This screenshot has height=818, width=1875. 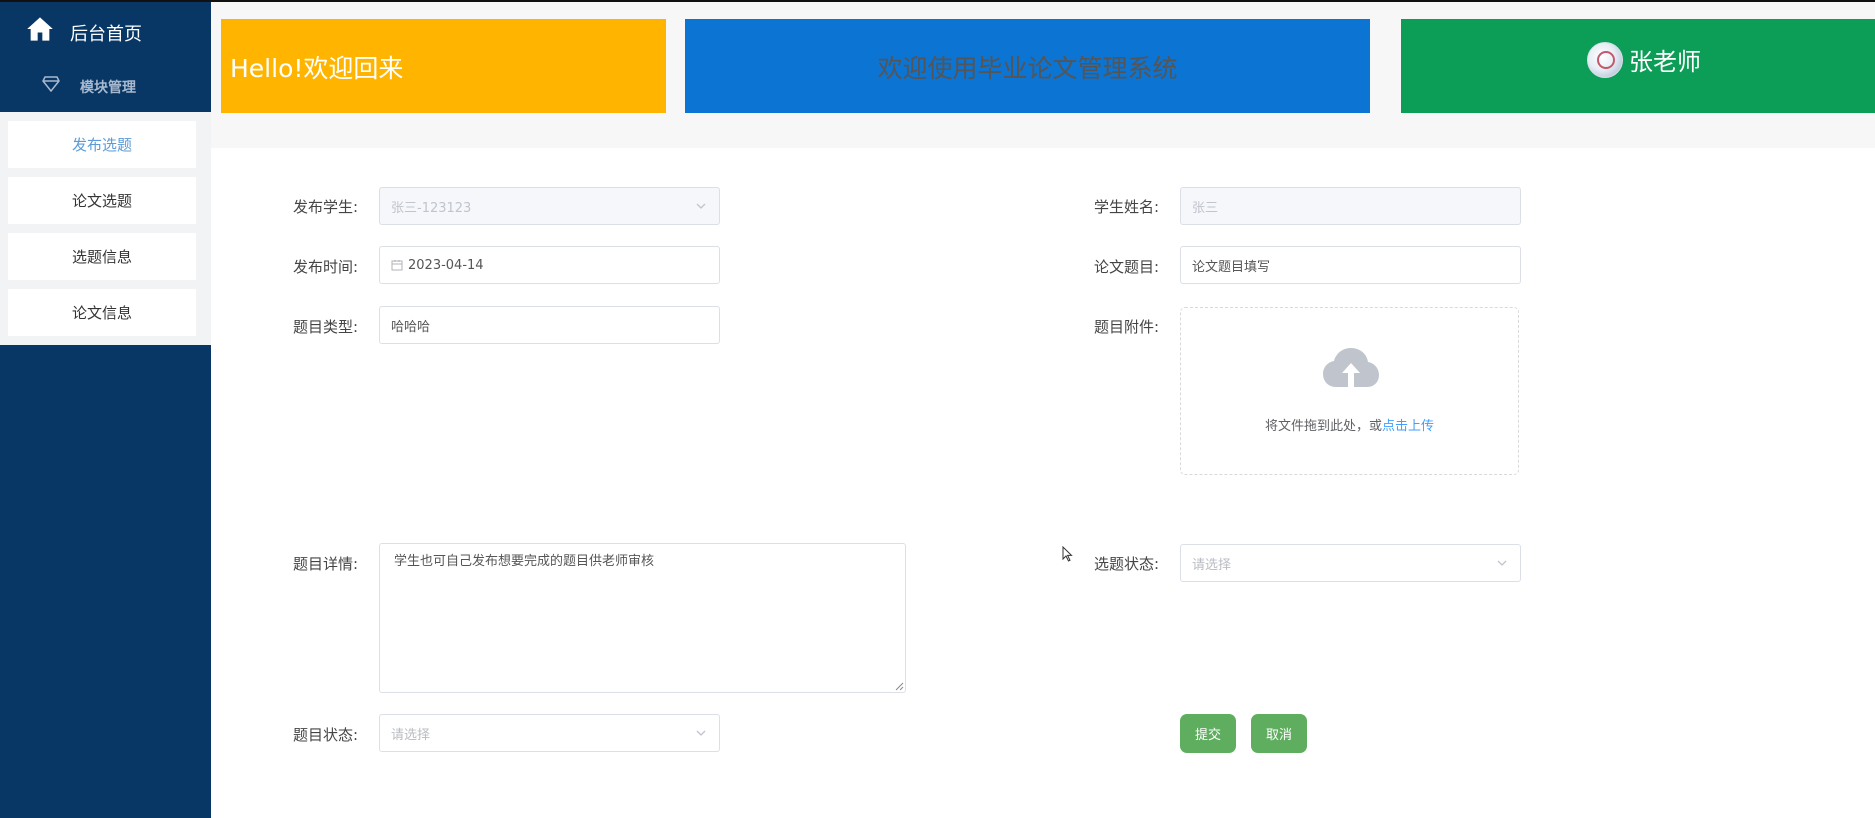 What do you see at coordinates (549, 265) in the screenshot?
I see `publish-time-picker: 2023-04-14` at bounding box center [549, 265].